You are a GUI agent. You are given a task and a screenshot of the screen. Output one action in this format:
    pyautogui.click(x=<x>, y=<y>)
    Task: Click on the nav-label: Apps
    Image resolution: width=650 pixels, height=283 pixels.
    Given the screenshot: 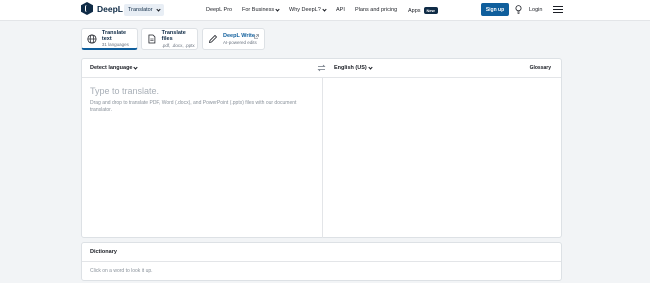 What is the action you would take?
    pyautogui.click(x=414, y=10)
    